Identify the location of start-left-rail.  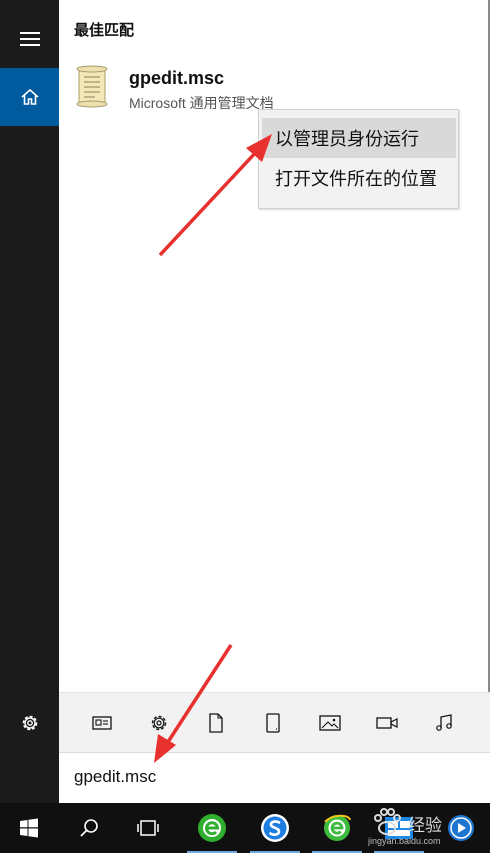
(29, 401).